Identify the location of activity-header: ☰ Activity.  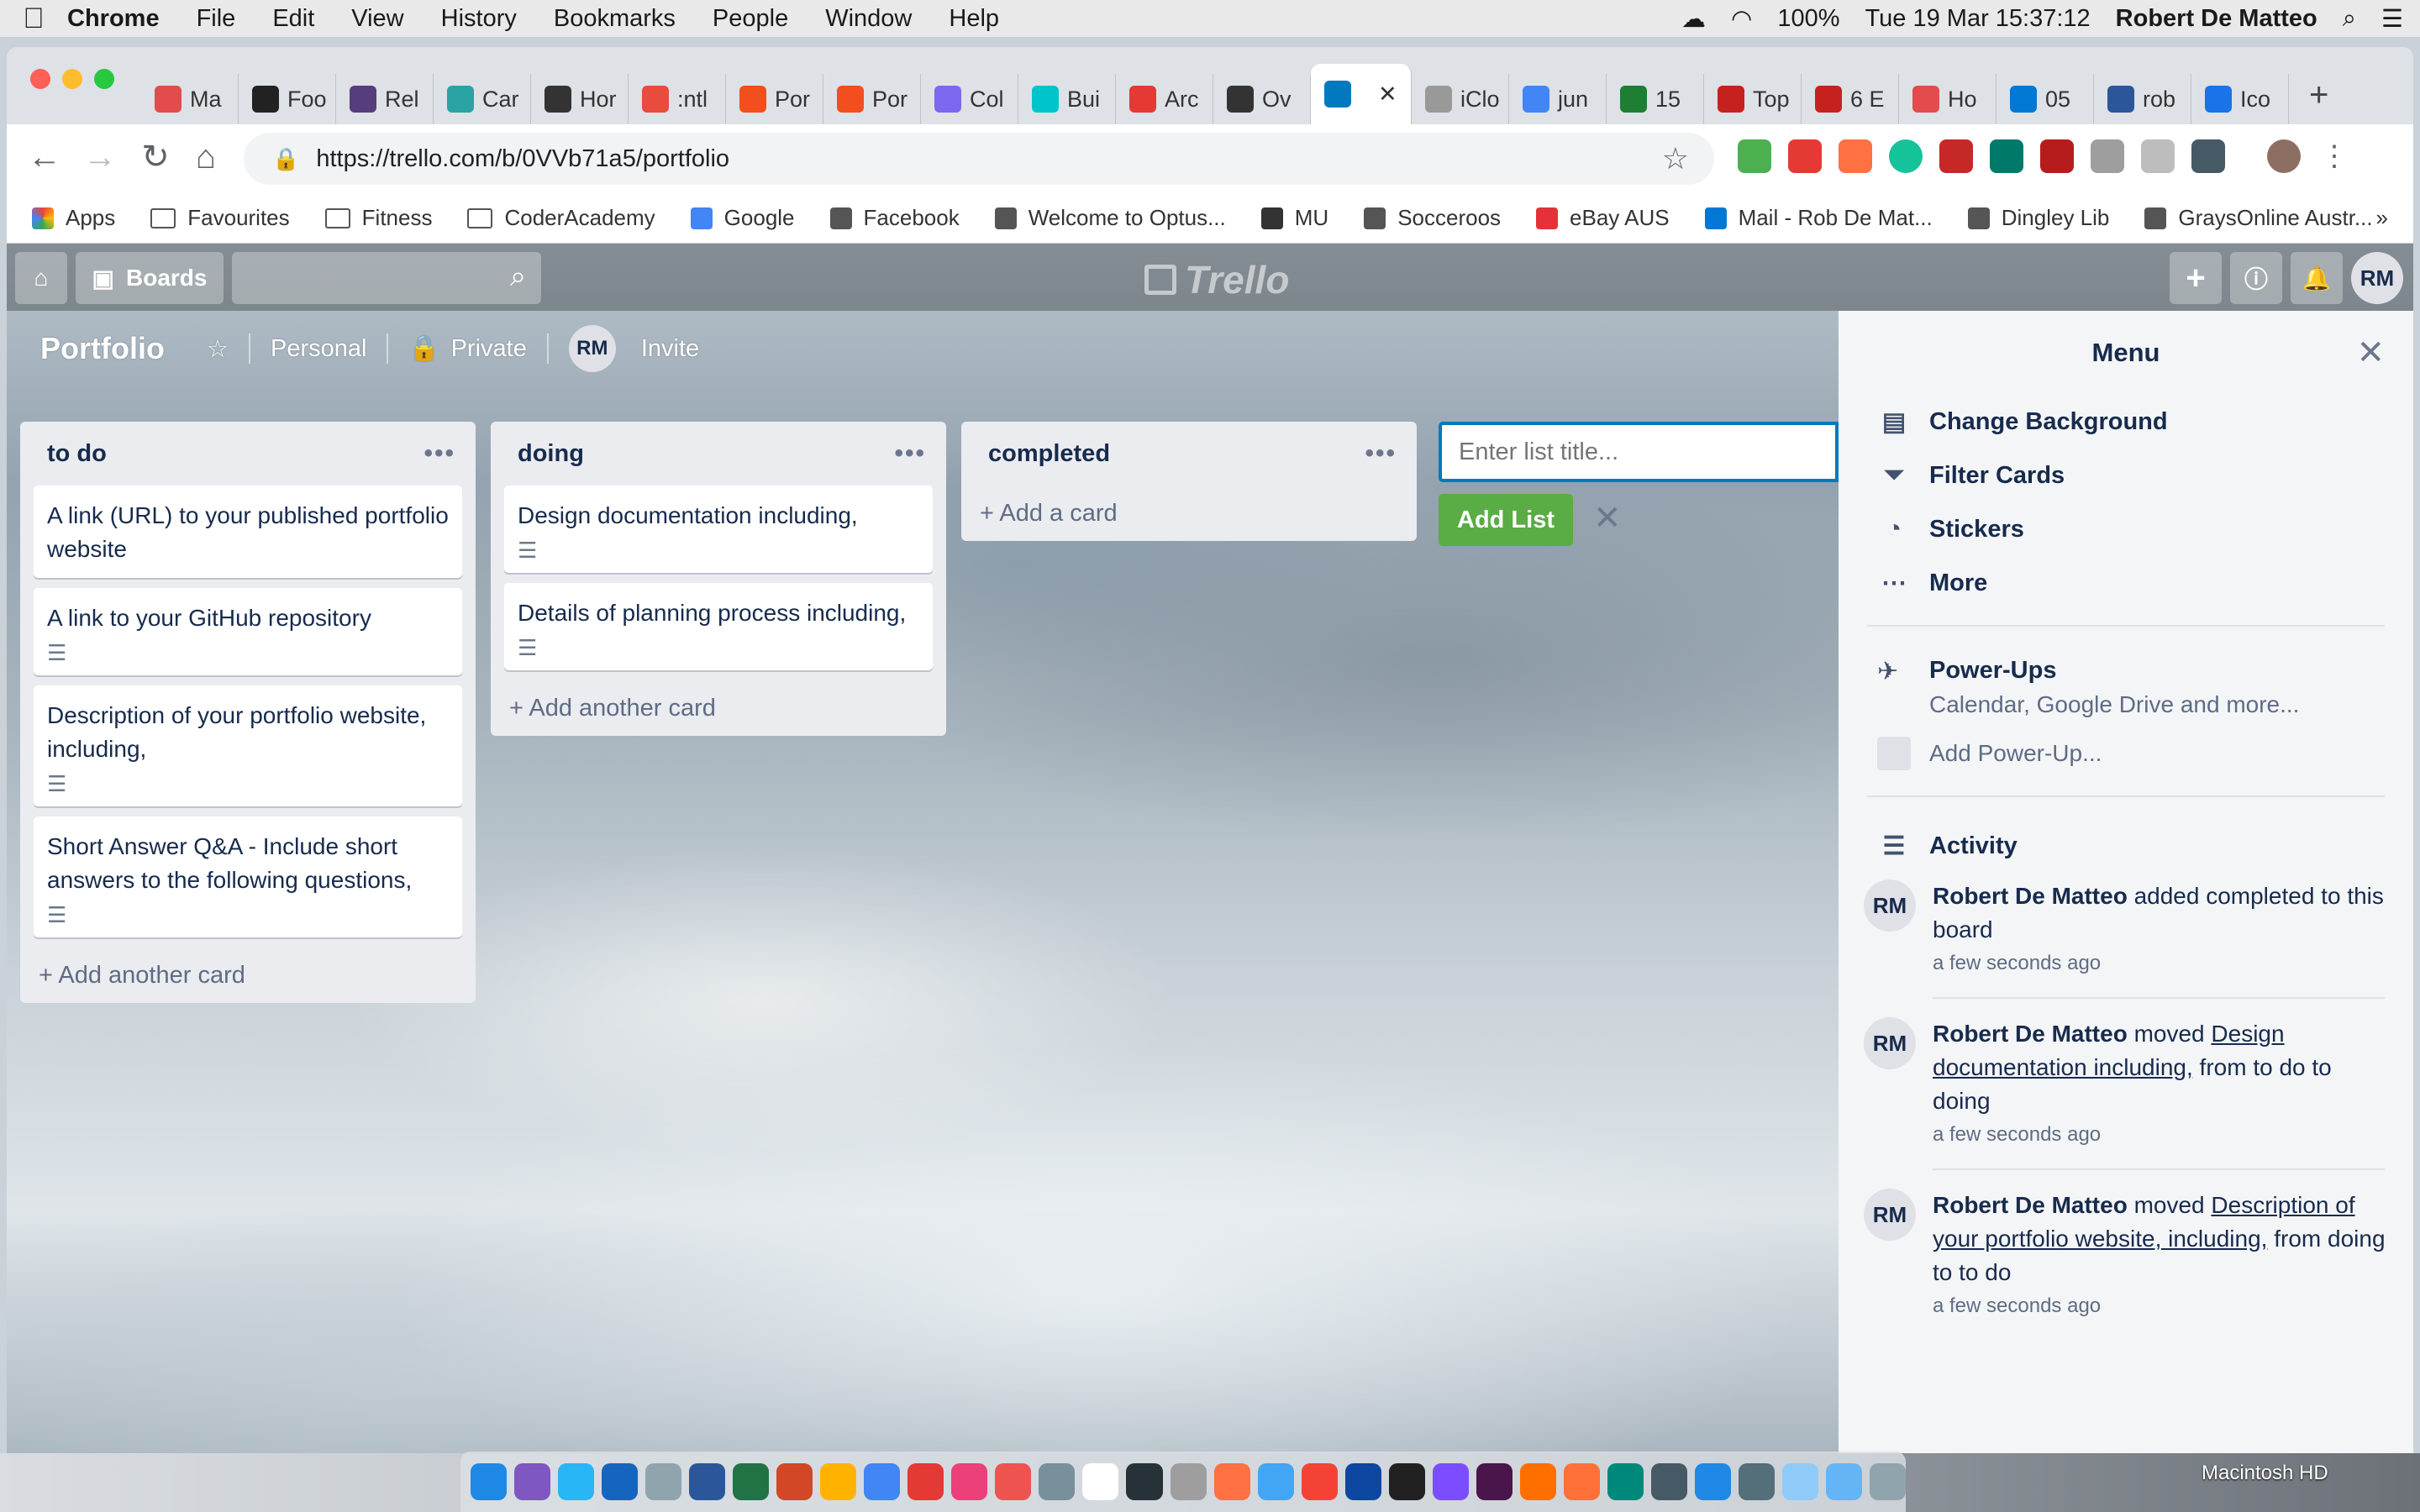
(2126, 845).